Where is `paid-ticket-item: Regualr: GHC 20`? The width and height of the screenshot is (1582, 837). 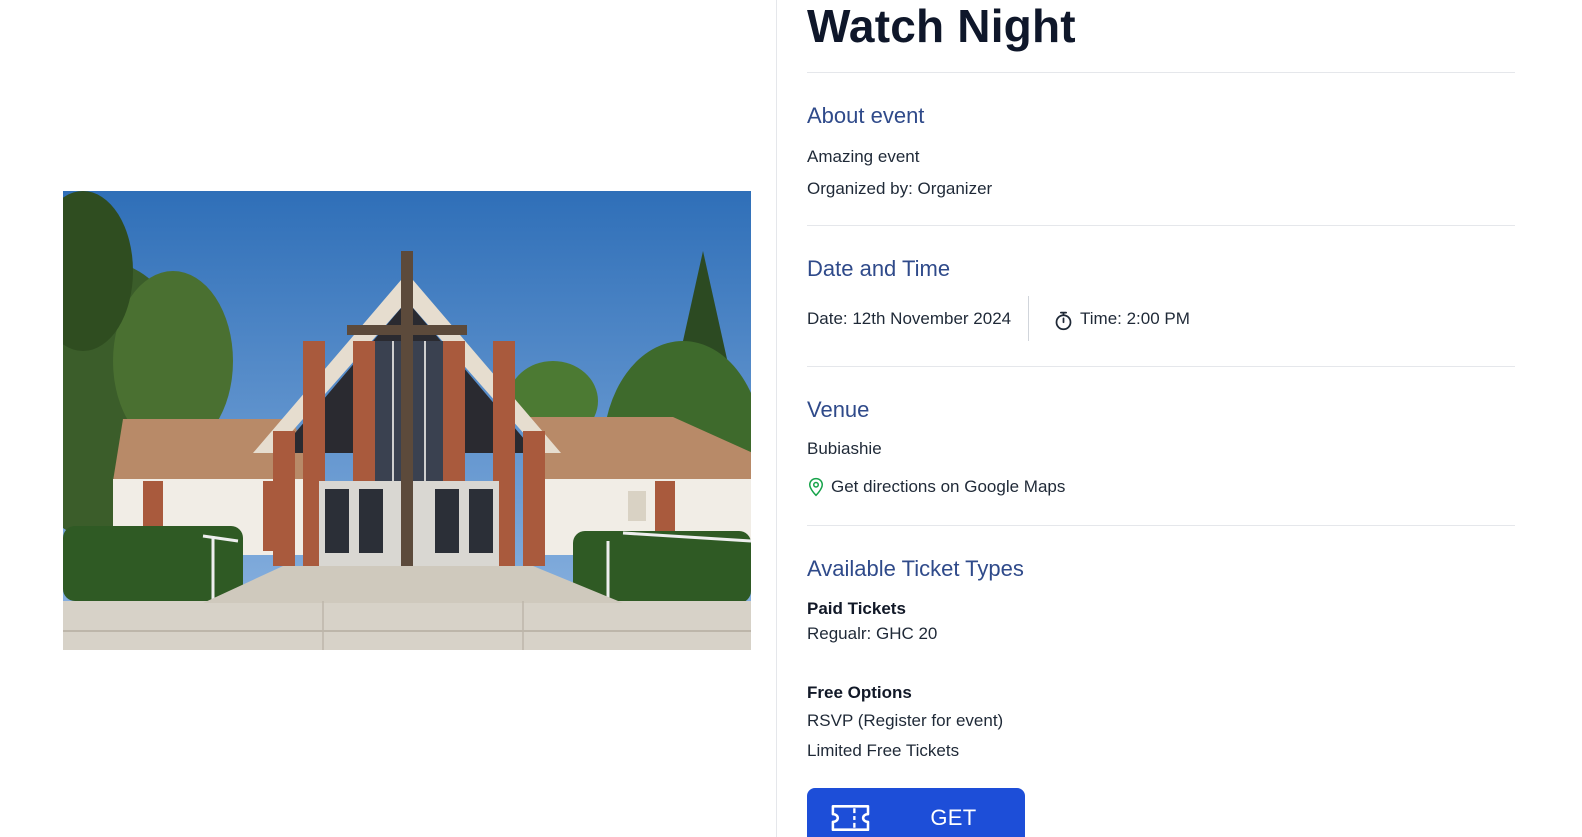
paid-ticket-item: Regualr: GHC 20 is located at coordinates (872, 633).